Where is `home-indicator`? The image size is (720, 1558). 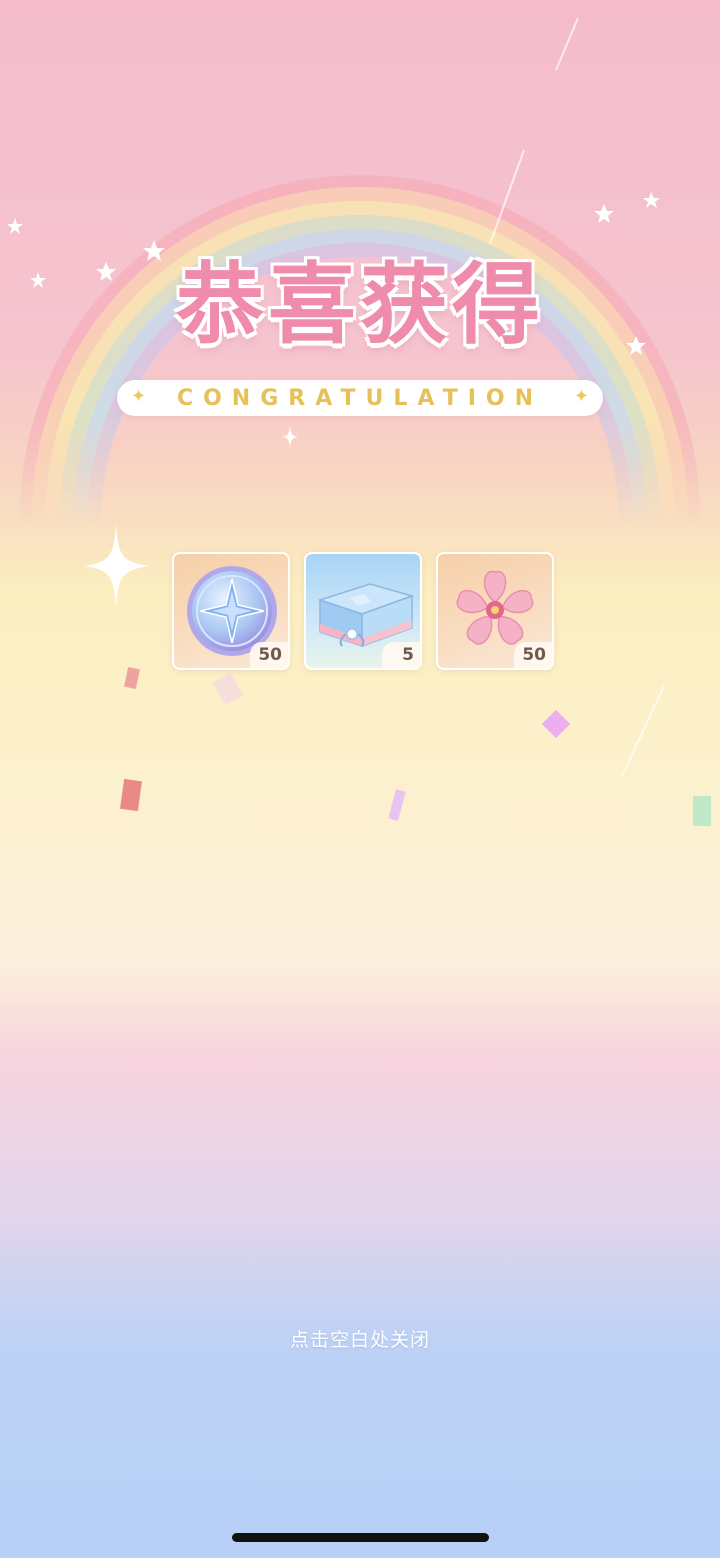 home-indicator is located at coordinates (360, 1537).